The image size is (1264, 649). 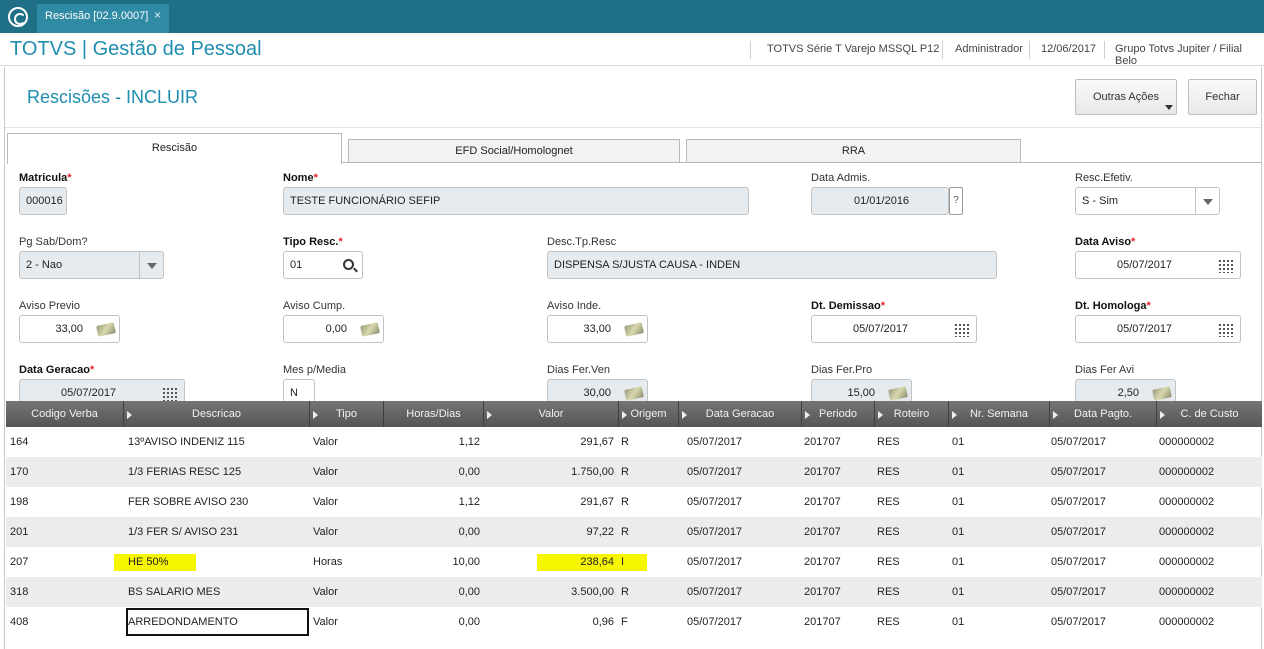 What do you see at coordinates (323, 265) in the screenshot?
I see `tipo-resc-field: 01` at bounding box center [323, 265].